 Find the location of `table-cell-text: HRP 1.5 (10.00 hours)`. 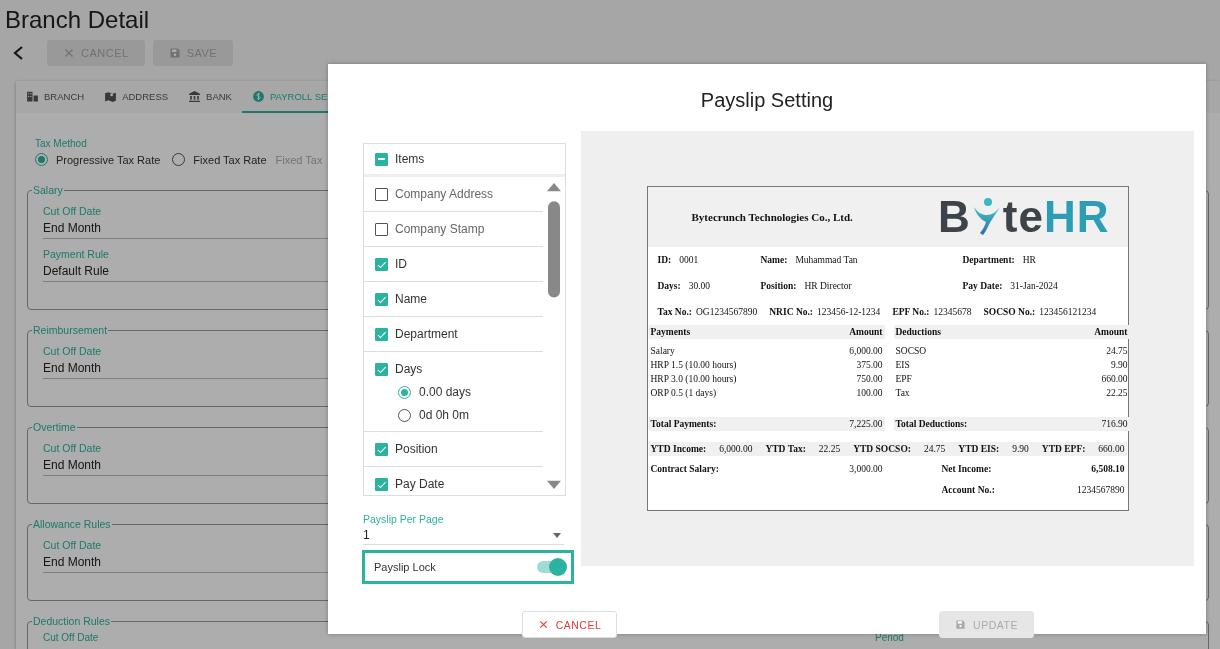

table-cell-text: HRP 1.5 (10.00 hours) is located at coordinates (693, 365).